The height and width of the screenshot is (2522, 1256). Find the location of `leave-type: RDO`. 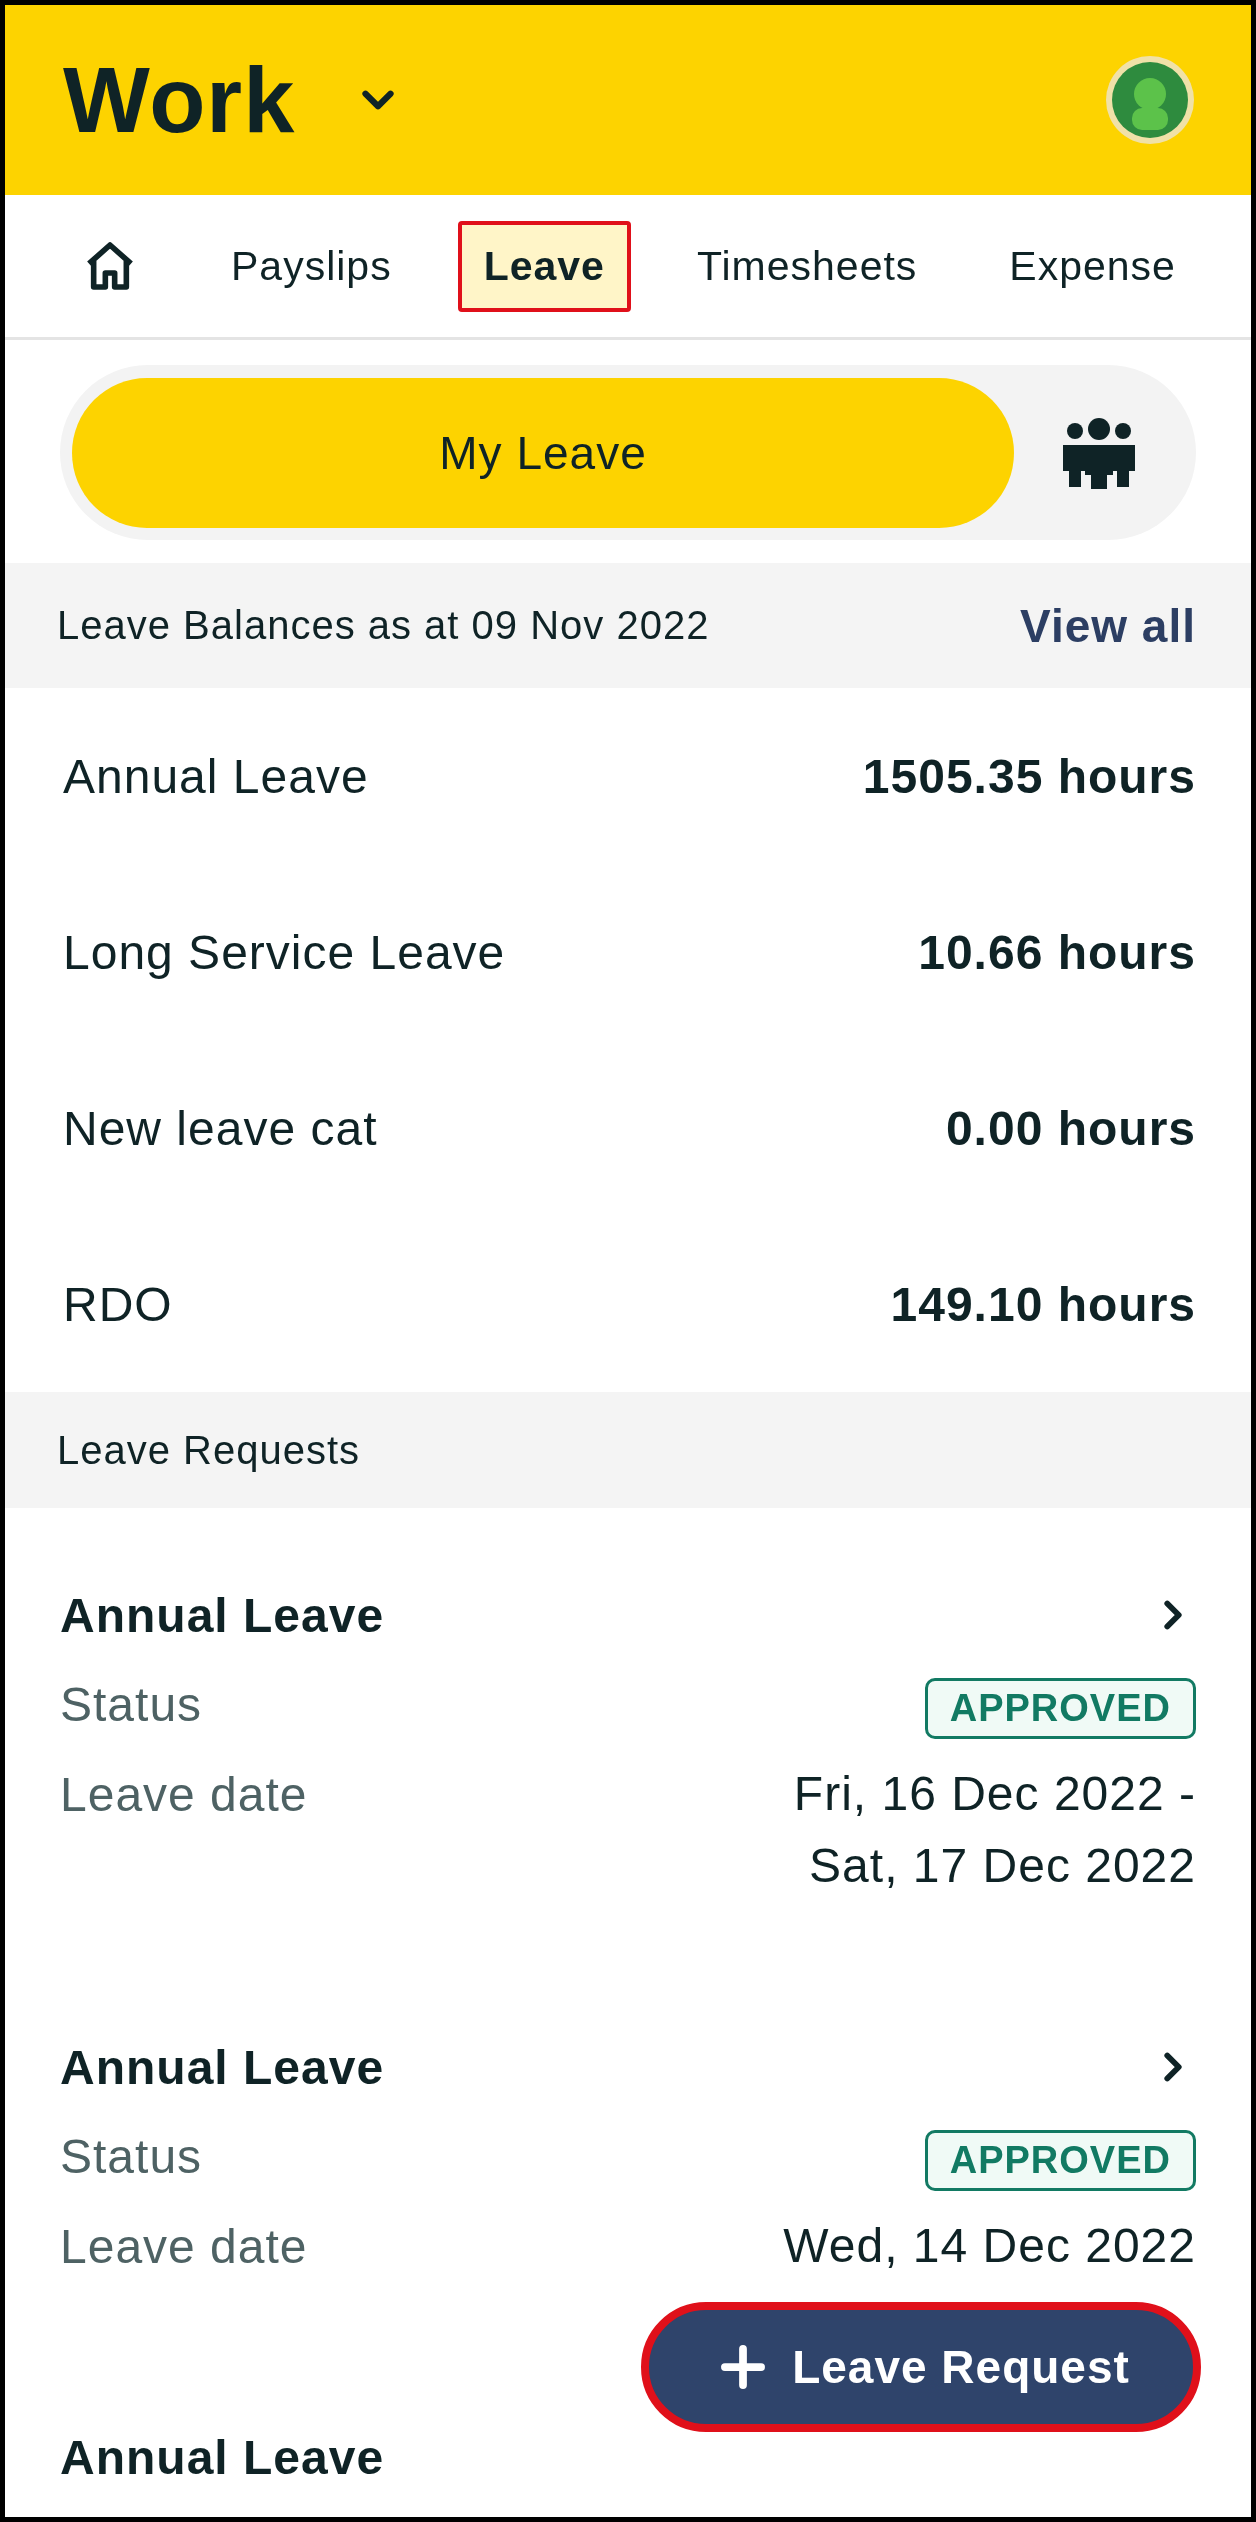

leave-type: RDO is located at coordinates (118, 1304).